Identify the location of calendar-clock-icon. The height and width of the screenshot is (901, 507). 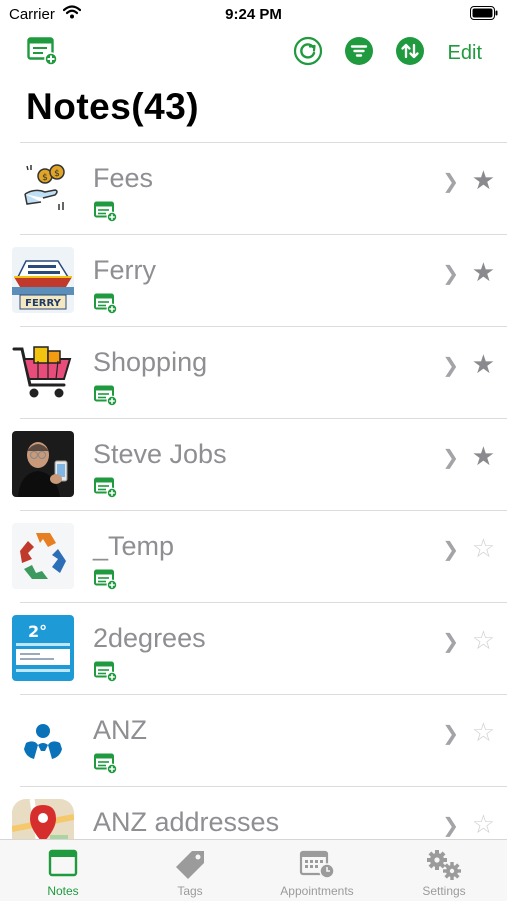
(317, 864).